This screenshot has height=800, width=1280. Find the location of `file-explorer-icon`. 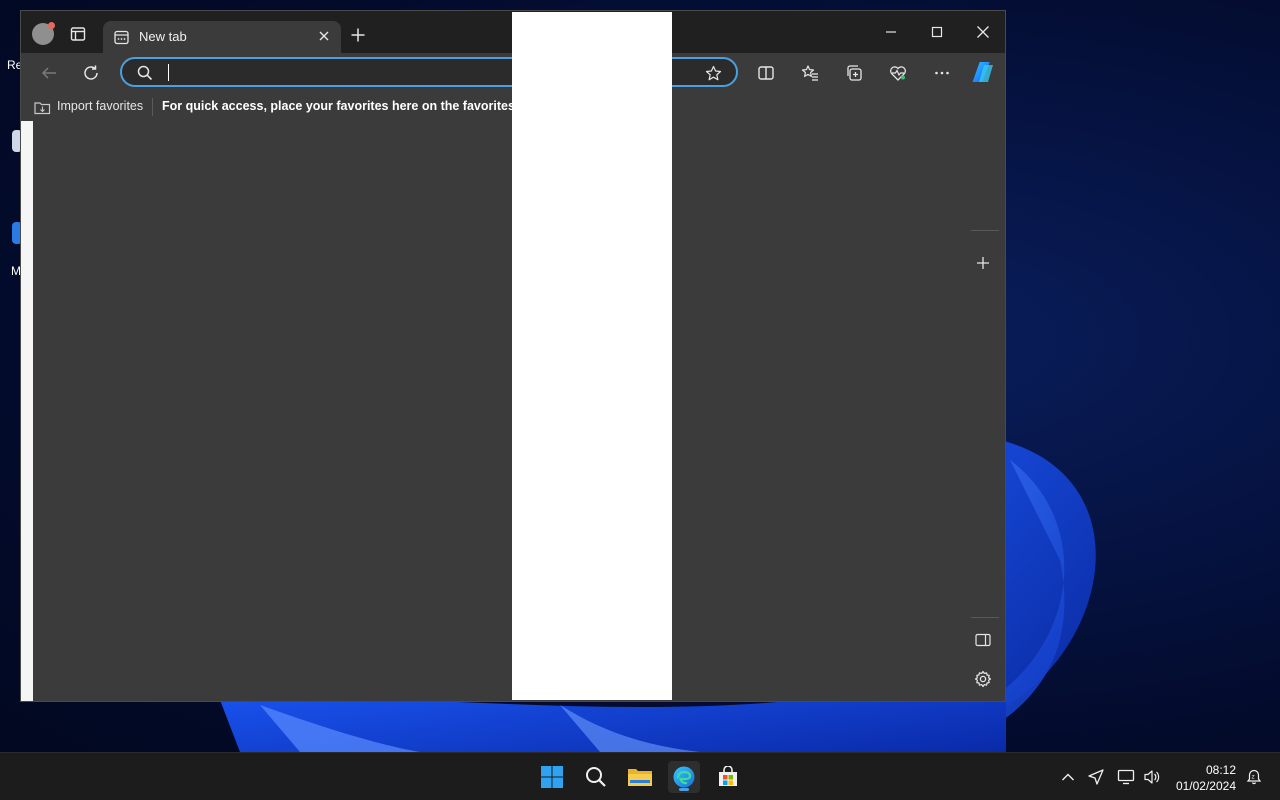

file-explorer-icon is located at coordinates (640, 777).